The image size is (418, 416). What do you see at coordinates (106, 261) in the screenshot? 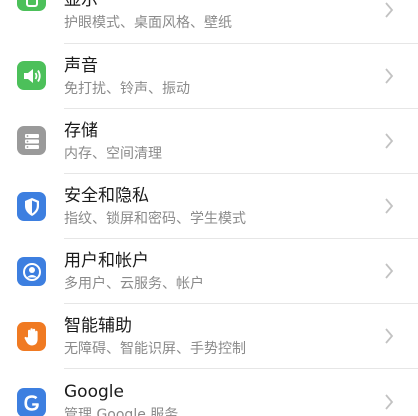
I see `settings-item-title: 用户和帐户` at bounding box center [106, 261].